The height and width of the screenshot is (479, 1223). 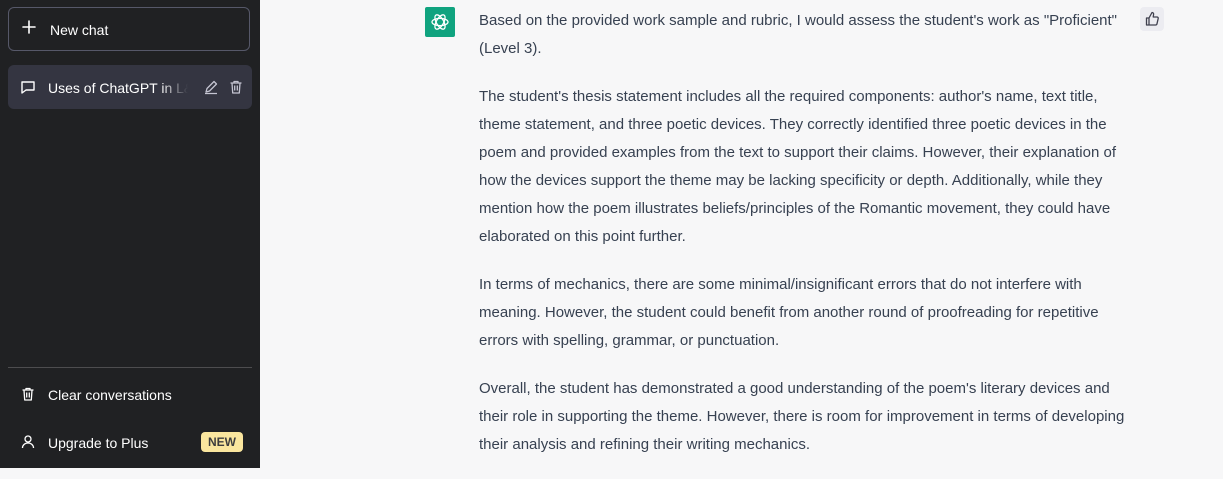 I want to click on thumbs-up-icon, so click(x=1152, y=19).